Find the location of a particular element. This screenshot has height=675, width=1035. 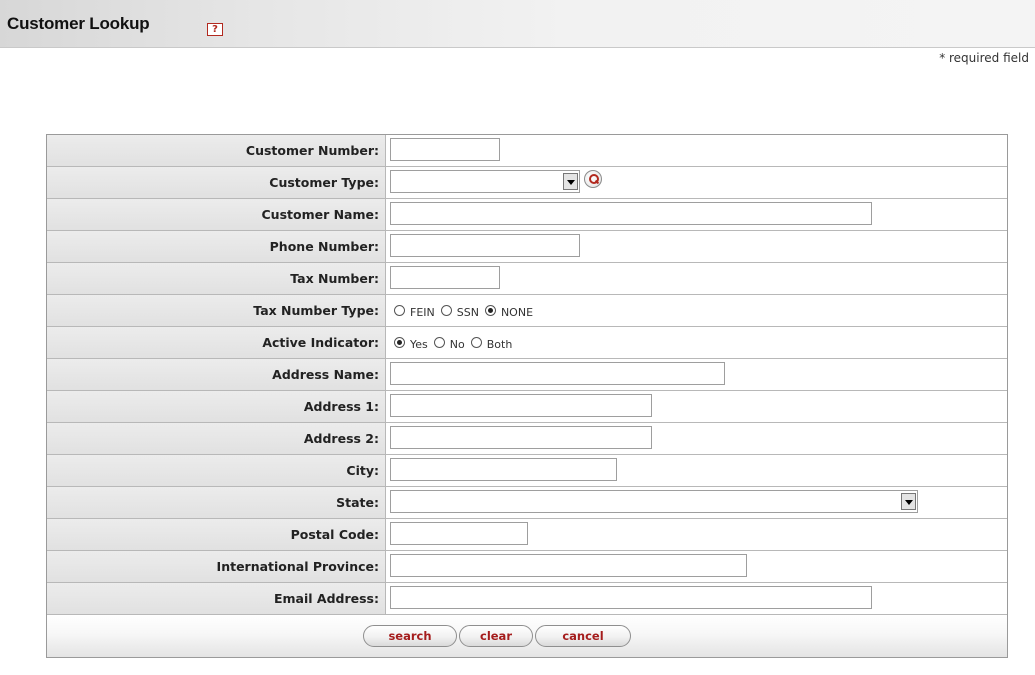

row-tax-number: Tax Number: is located at coordinates (527, 279).